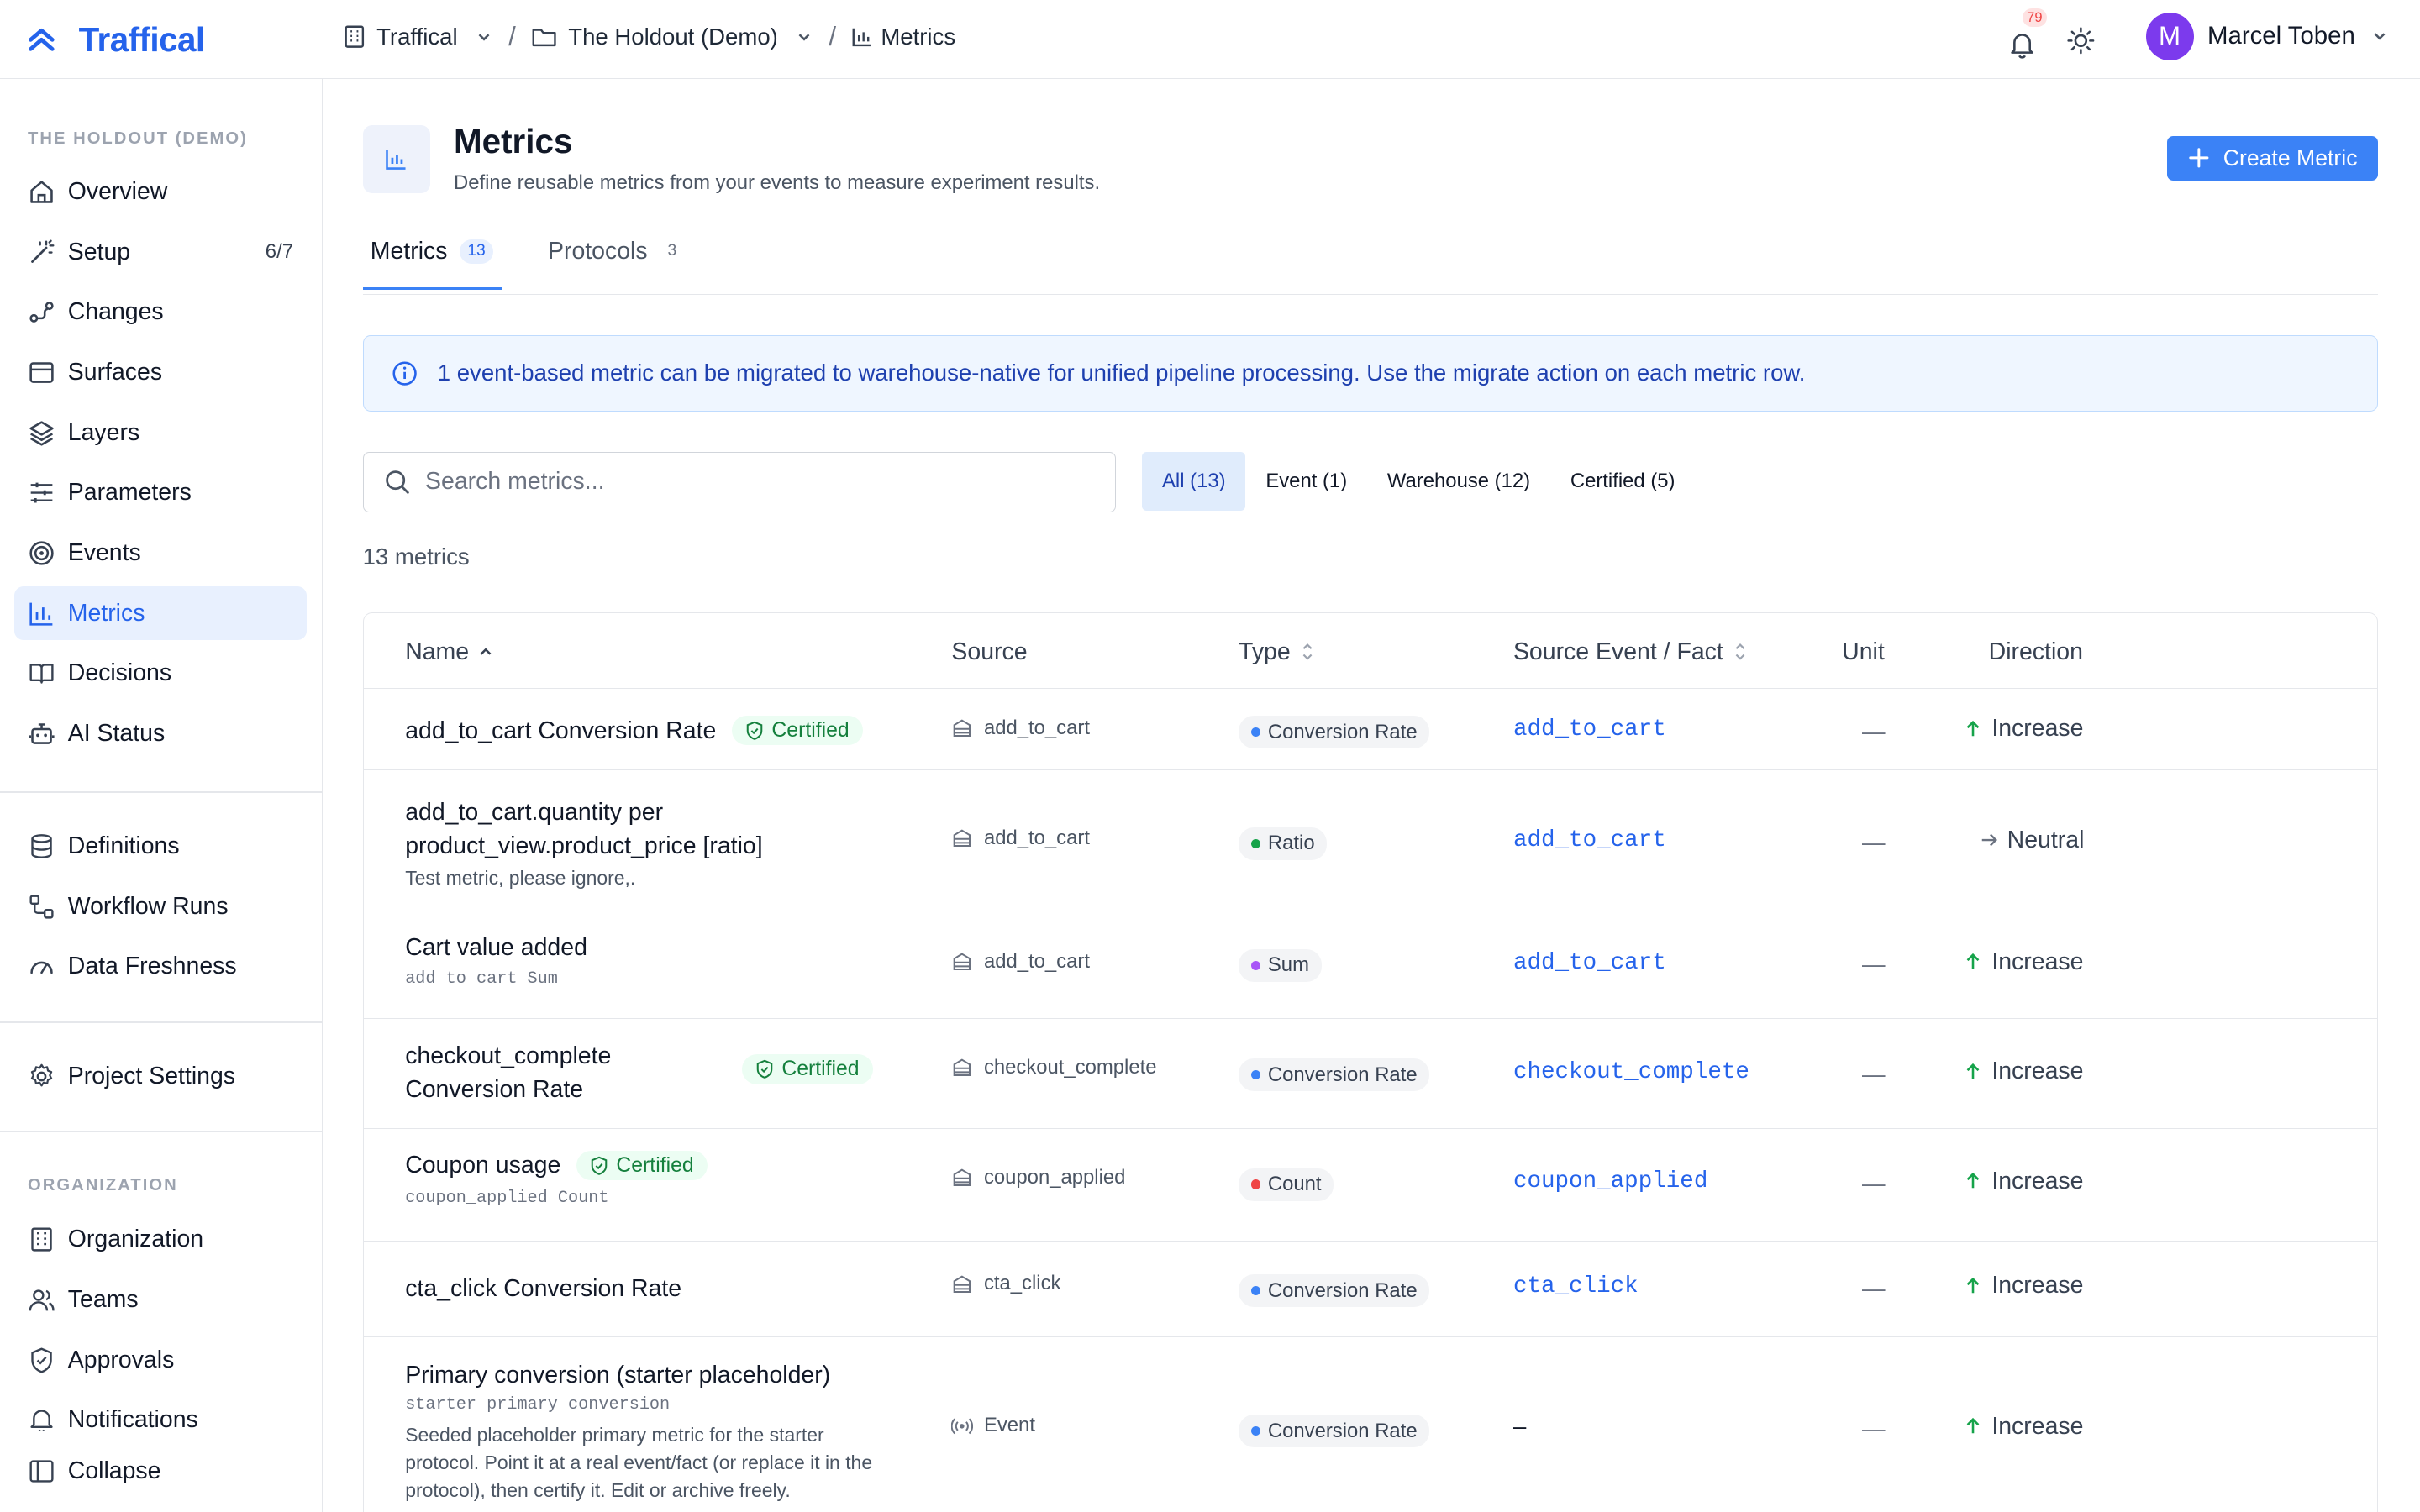 This screenshot has height=1512, width=2420. Describe the element at coordinates (161, 613) in the screenshot. I see `sidebar-item-metrics: Metrics` at that location.